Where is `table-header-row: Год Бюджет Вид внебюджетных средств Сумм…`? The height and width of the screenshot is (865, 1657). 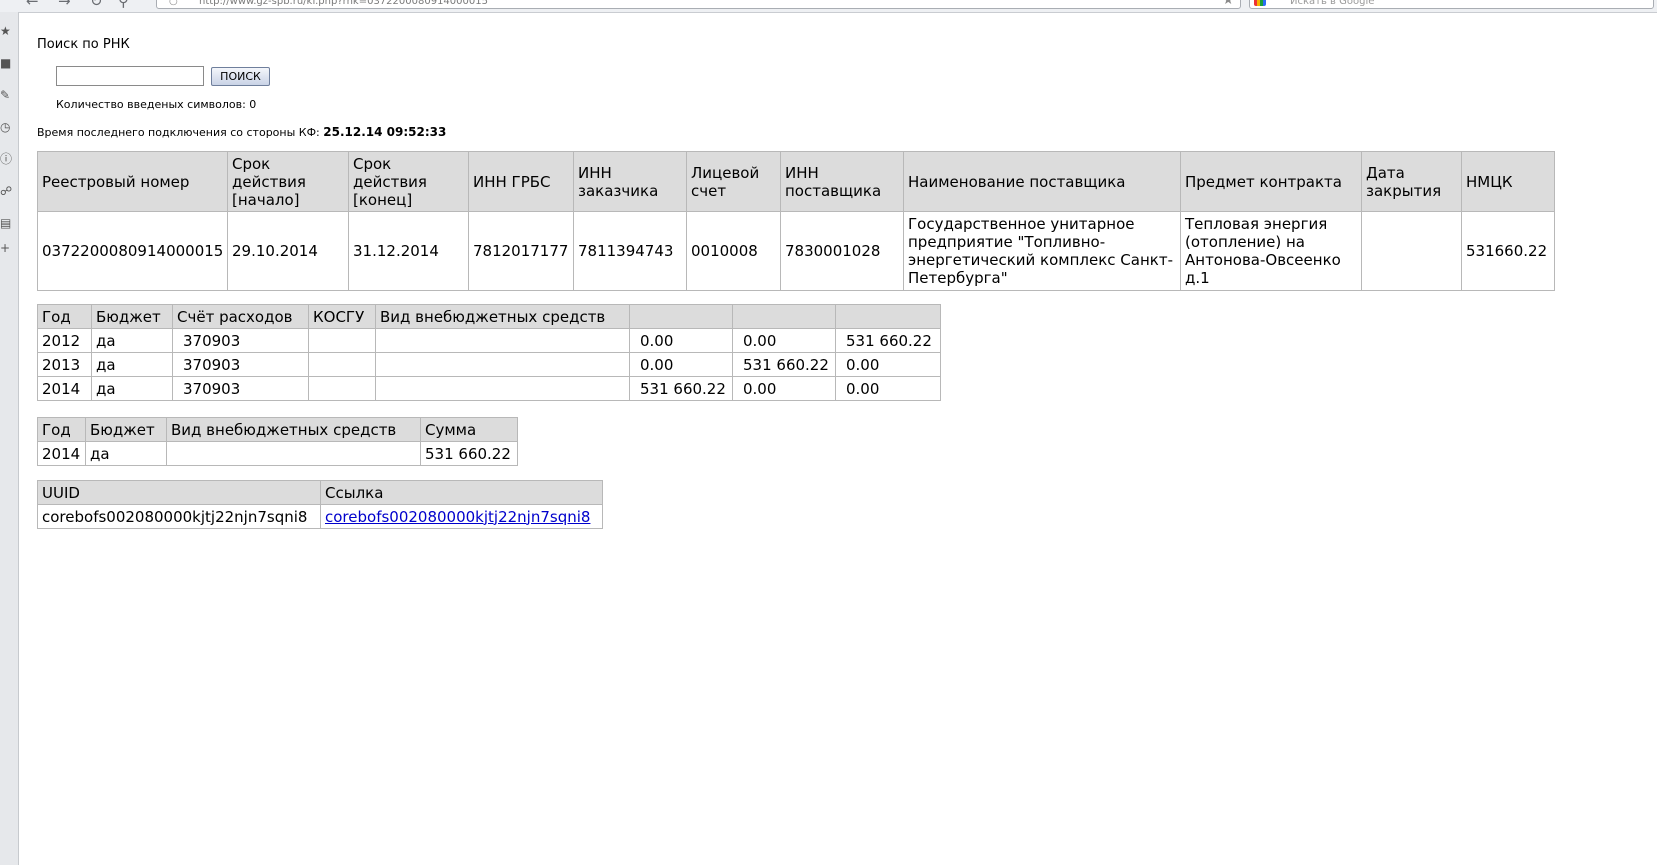
table-header-row: Год Бюджет Вид внебюджетных средств Сумм… is located at coordinates (277, 429).